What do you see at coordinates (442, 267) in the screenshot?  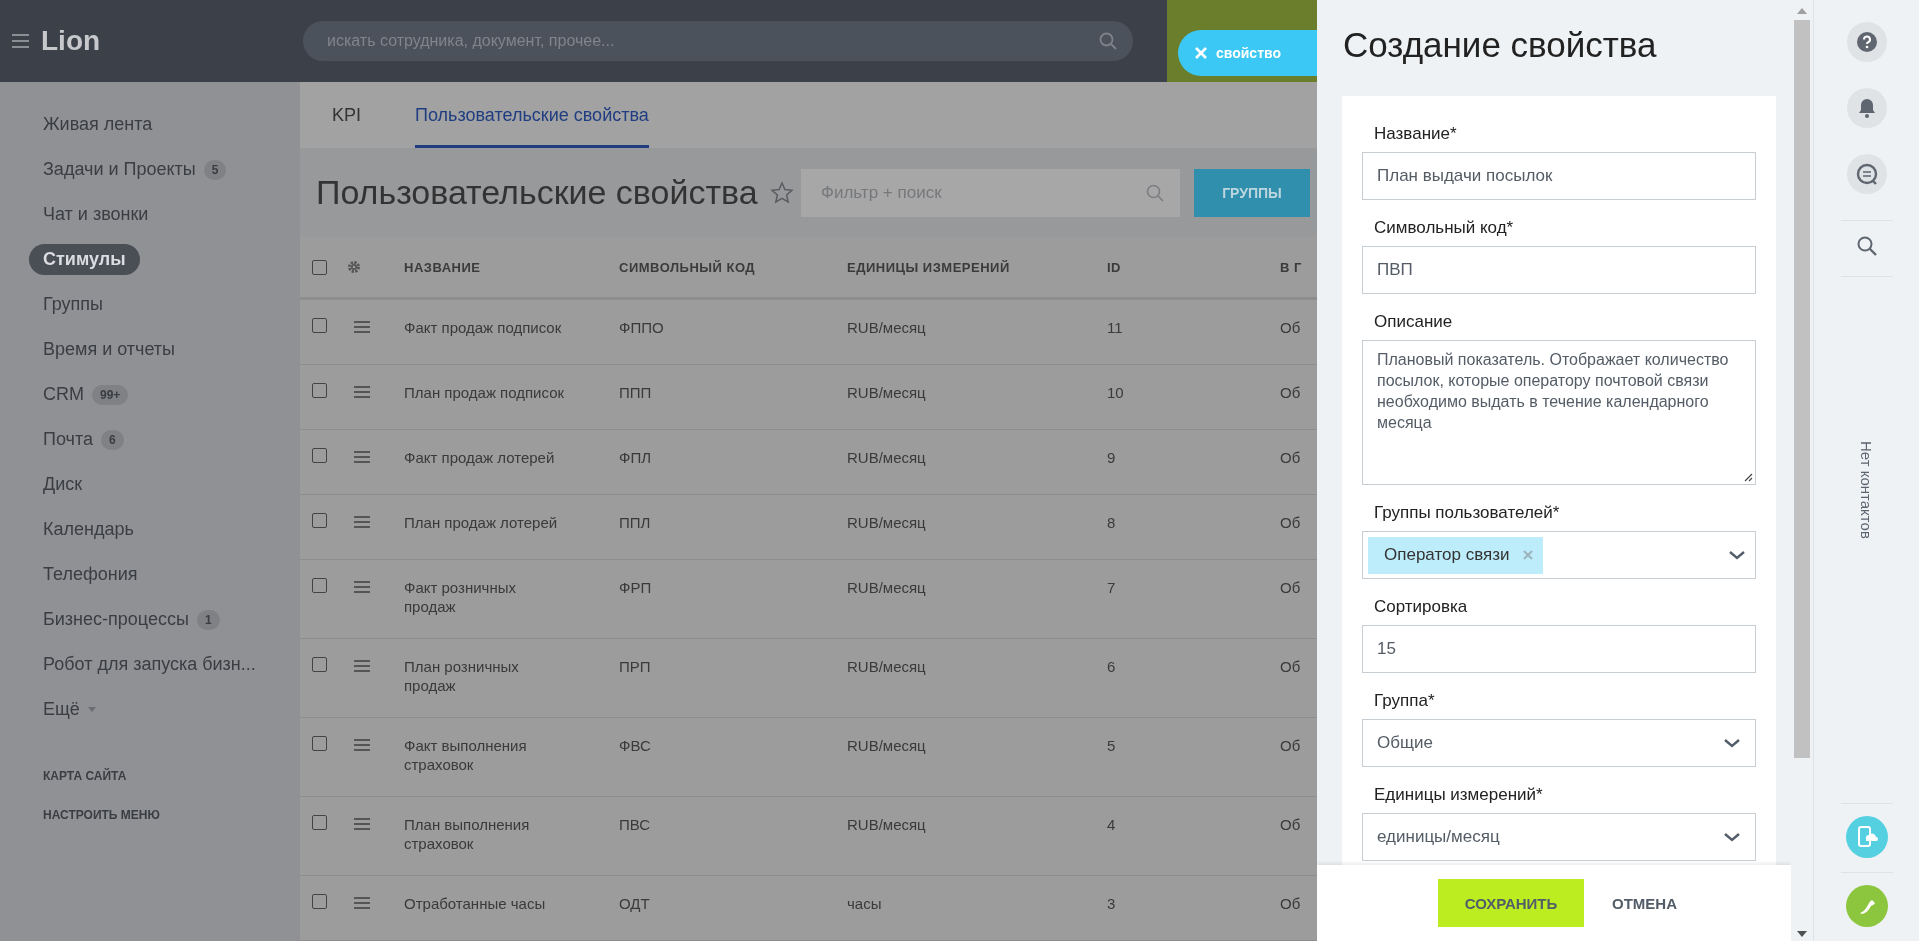 I see `column-header: НАЗВАНИЕ` at bounding box center [442, 267].